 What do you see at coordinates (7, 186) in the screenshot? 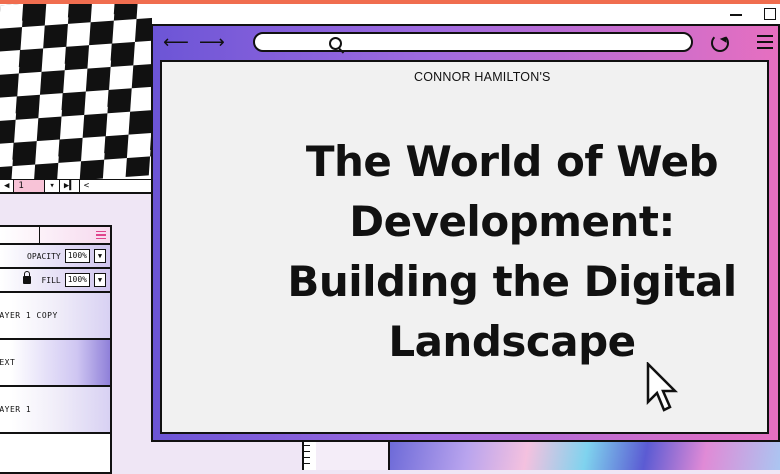
I see `prev-page-button: ◀` at bounding box center [7, 186].